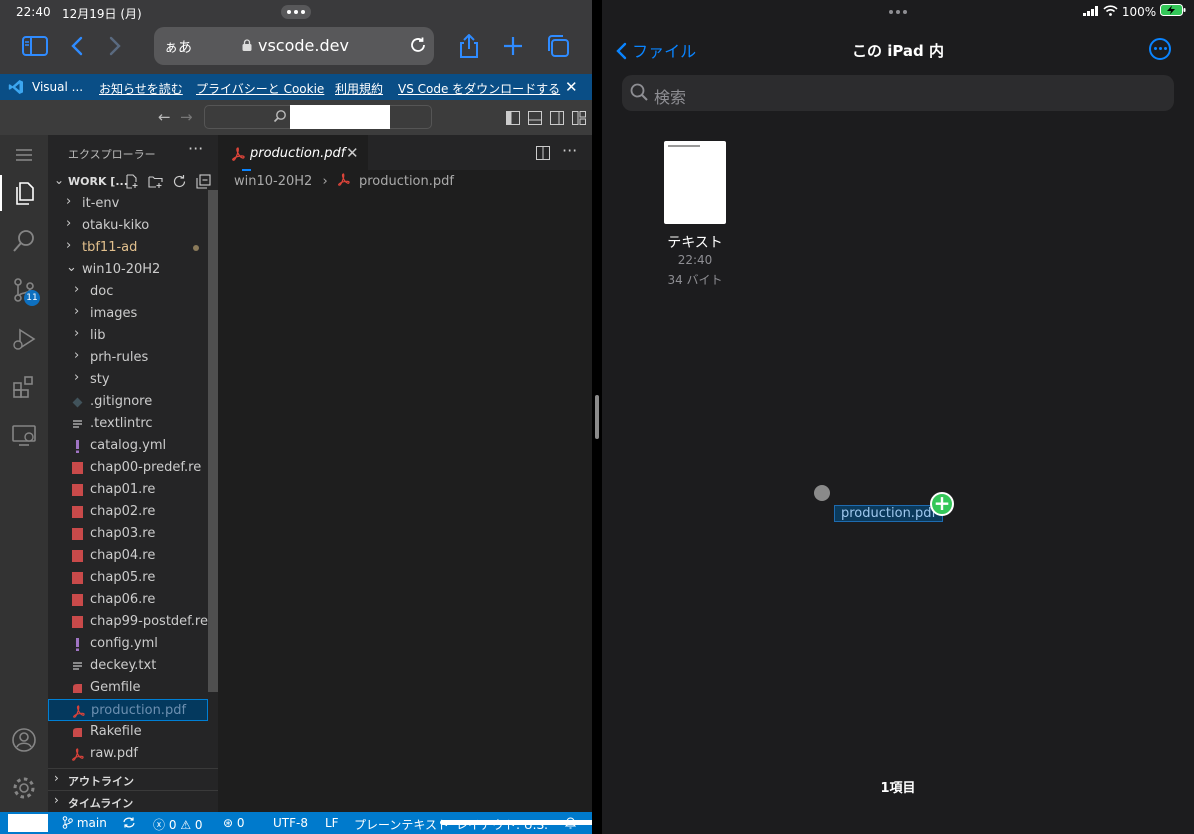  What do you see at coordinates (195, 148) in the screenshot?
I see `more-actions-icon: ···` at bounding box center [195, 148].